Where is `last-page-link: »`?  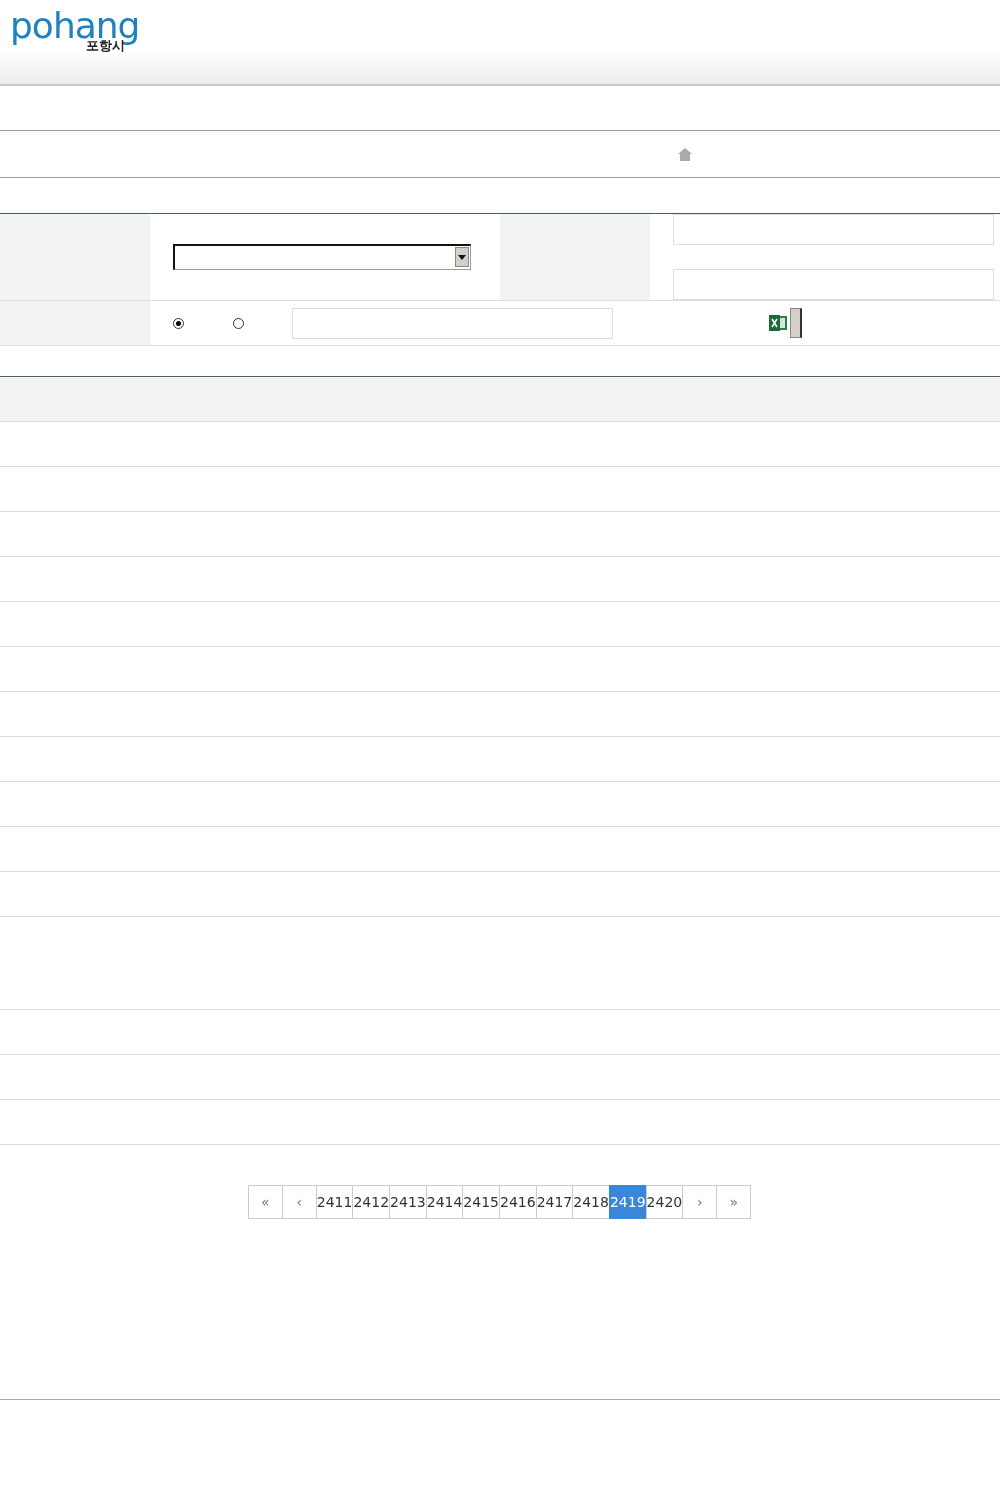
last-page-link: » is located at coordinates (734, 1202).